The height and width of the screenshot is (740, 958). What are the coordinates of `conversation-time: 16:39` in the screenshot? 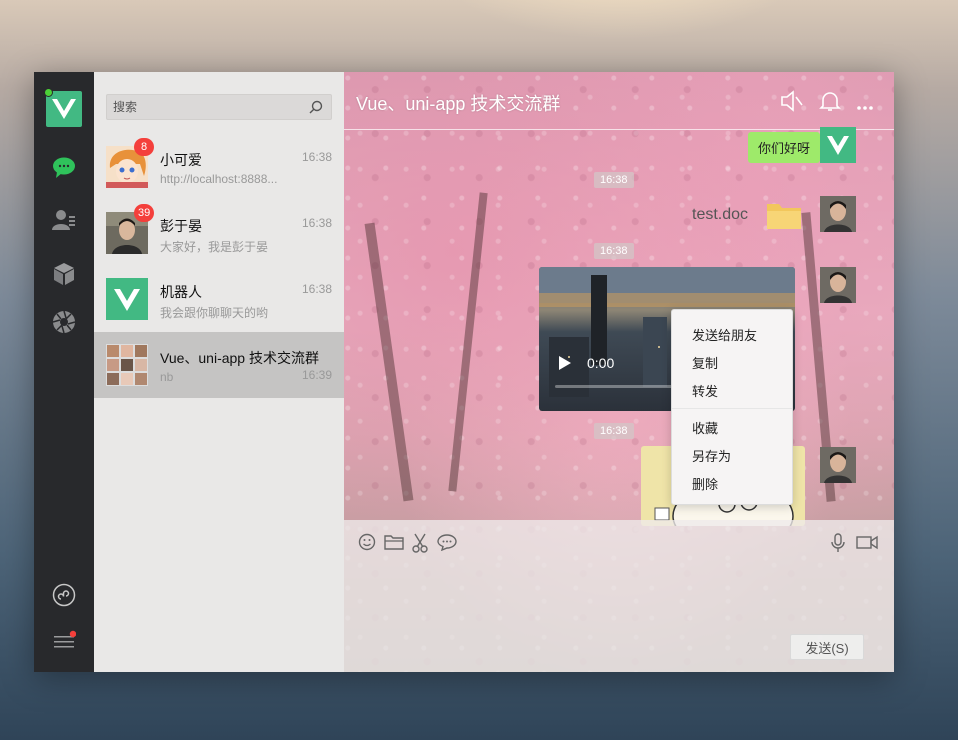 It's located at (316, 375).